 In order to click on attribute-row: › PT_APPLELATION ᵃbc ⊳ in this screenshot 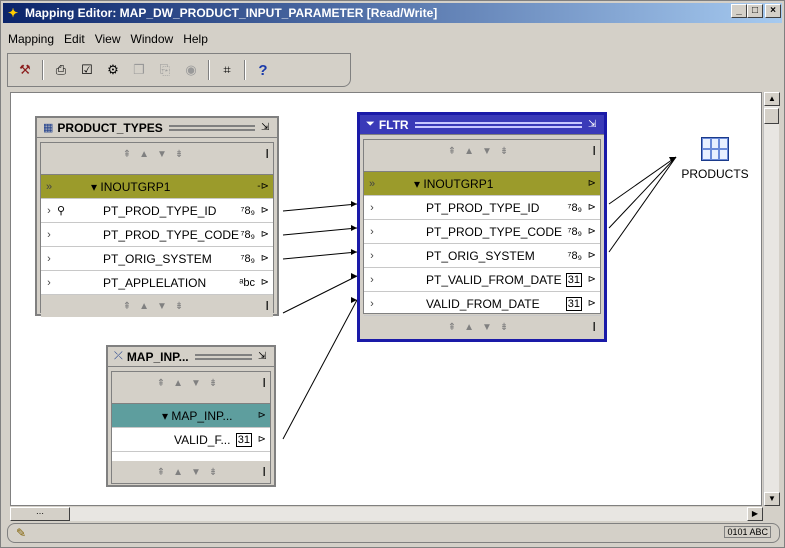, I will do `click(157, 283)`.